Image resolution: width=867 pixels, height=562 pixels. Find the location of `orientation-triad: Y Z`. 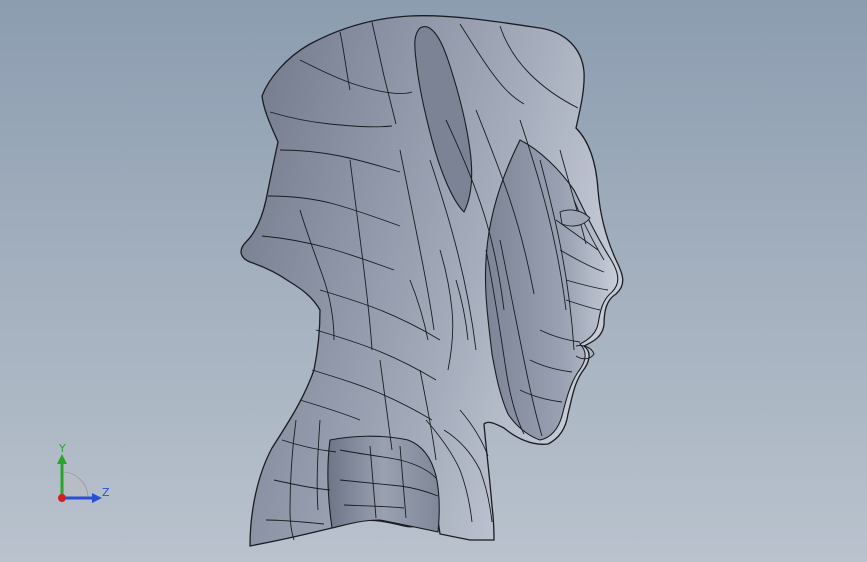

orientation-triad: Y Z is located at coordinates (80, 475).